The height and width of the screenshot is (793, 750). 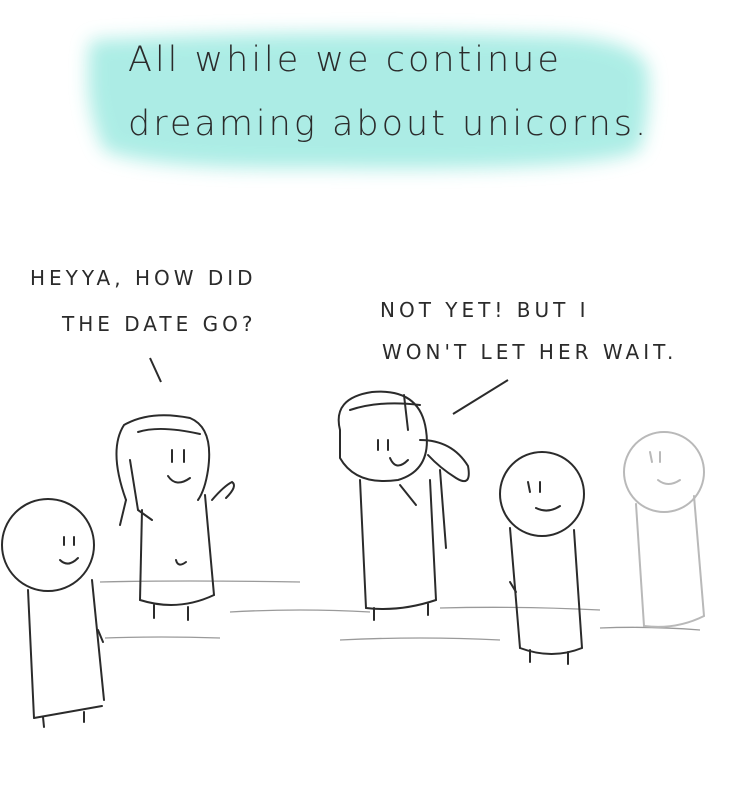 What do you see at coordinates (480, 397) in the screenshot?
I see `speech-tail-right` at bounding box center [480, 397].